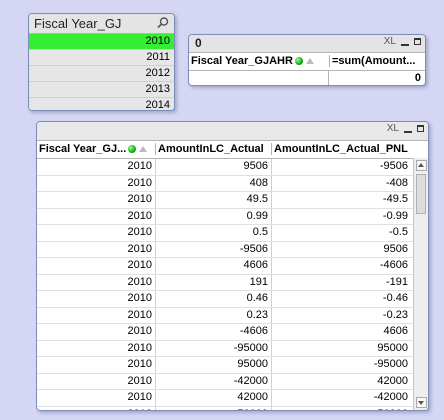 The height and width of the screenshot is (420, 444). Describe the element at coordinates (341, 348) in the screenshot. I see `cell-amount-actual-pnl: 95000` at that location.